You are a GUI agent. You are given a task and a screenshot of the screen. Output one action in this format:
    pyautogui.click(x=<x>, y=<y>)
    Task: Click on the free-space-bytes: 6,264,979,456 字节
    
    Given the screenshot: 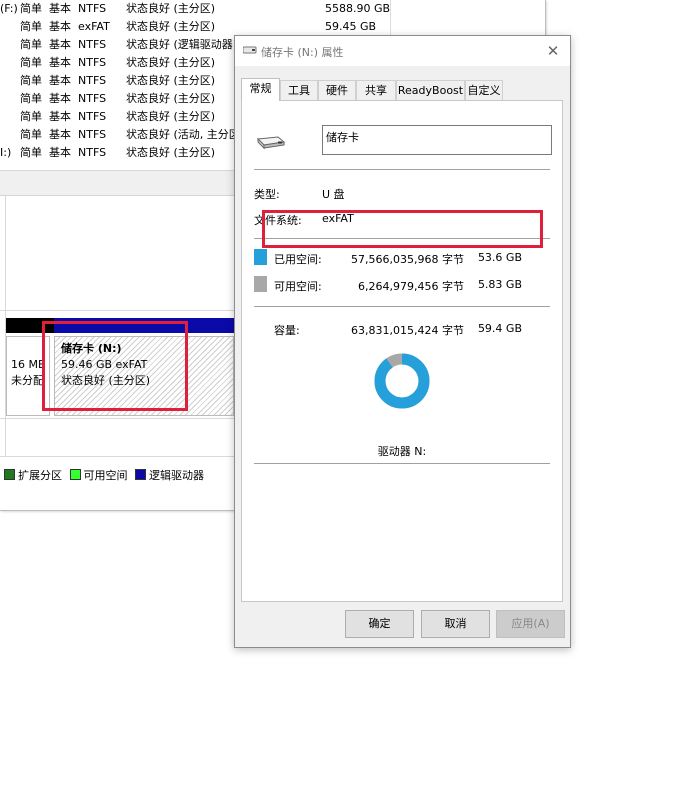 What is the action you would take?
    pyautogui.click(x=411, y=286)
    